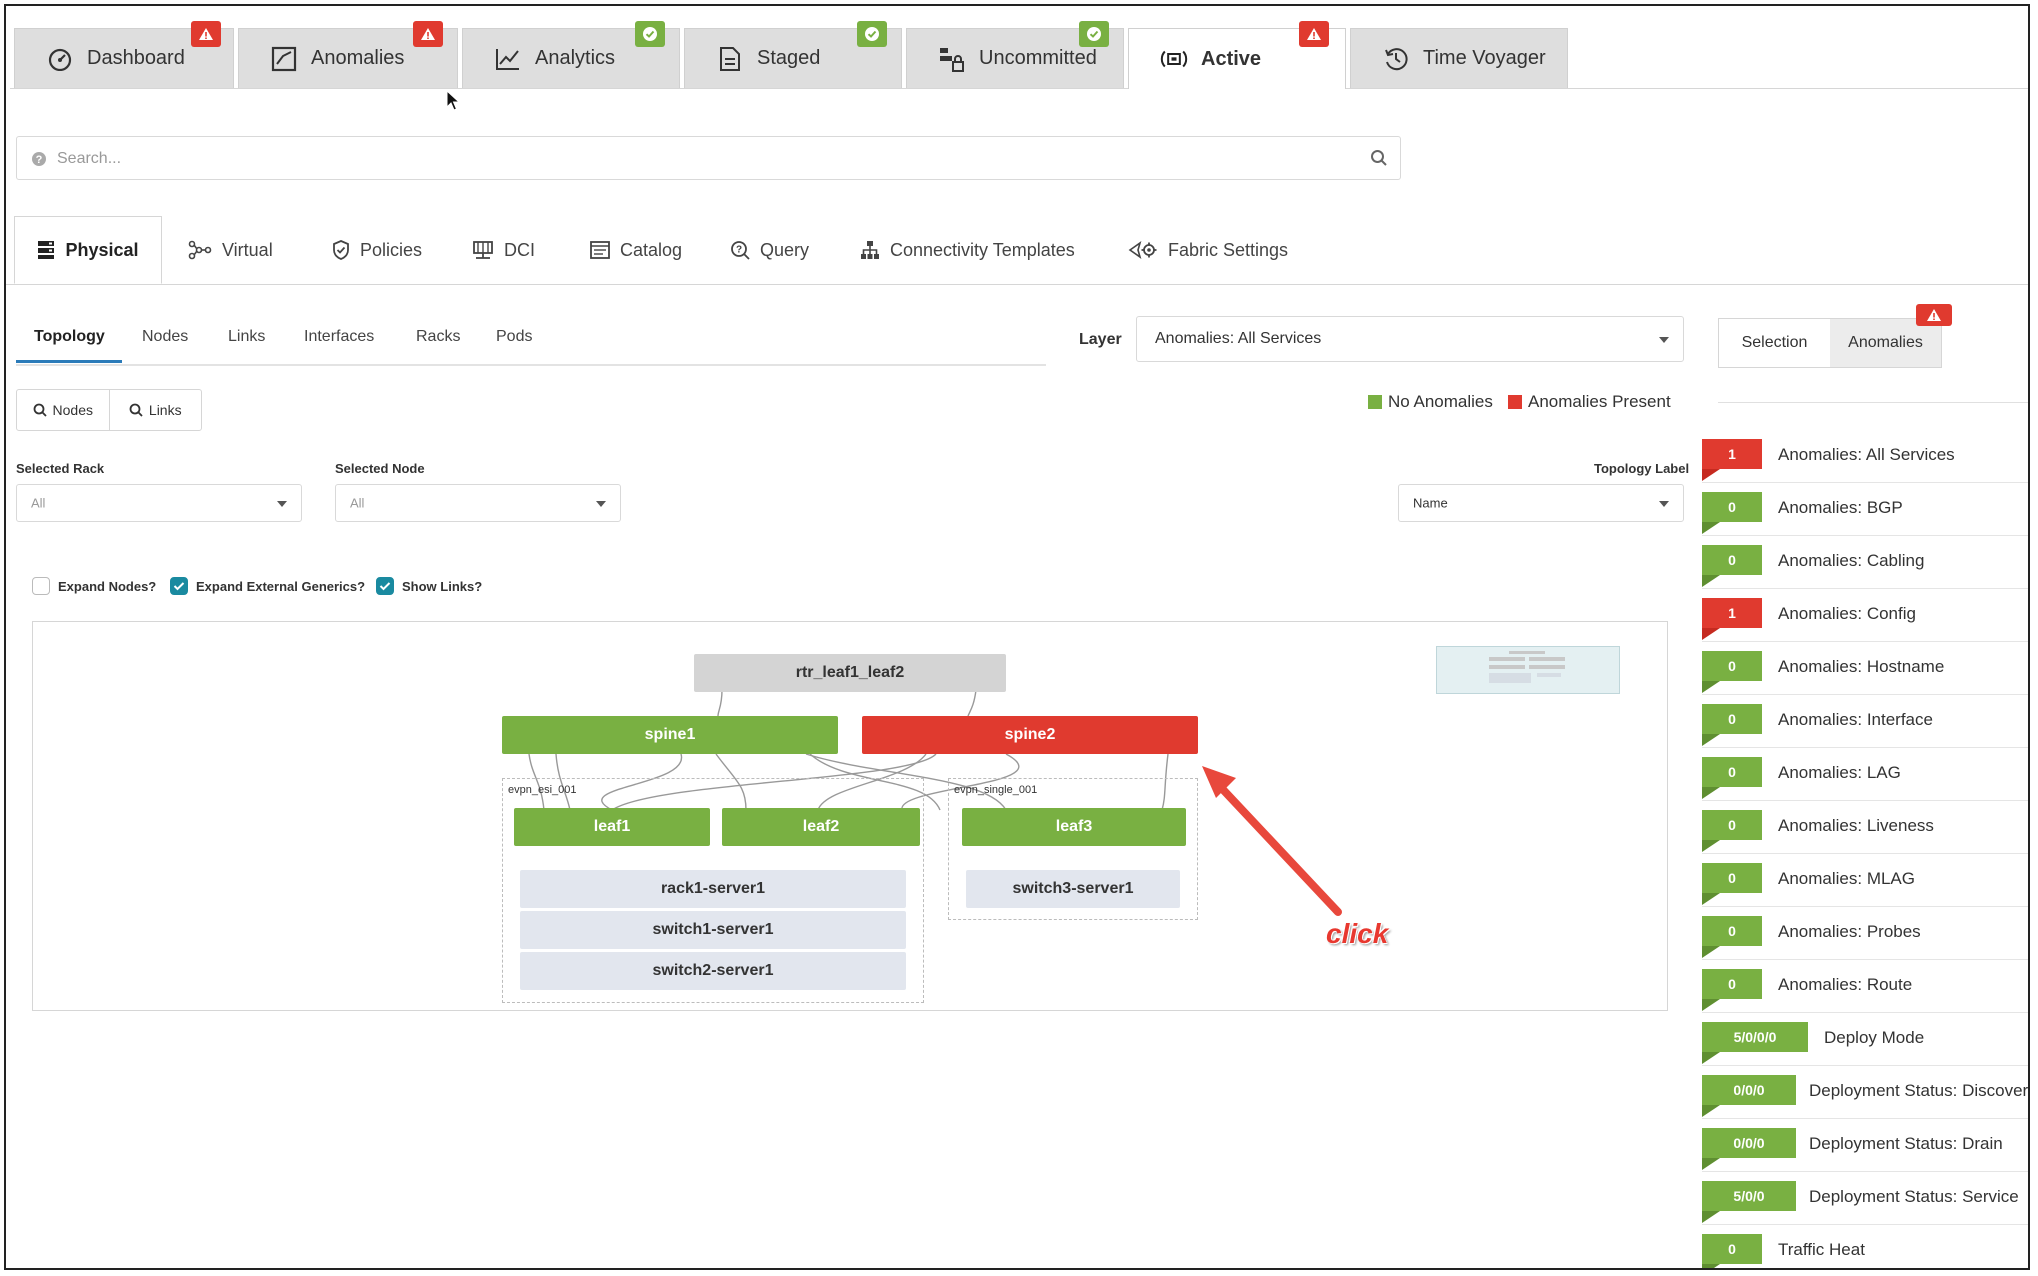  What do you see at coordinates (1030, 735) in the screenshot?
I see `node-spine2: spine2` at bounding box center [1030, 735].